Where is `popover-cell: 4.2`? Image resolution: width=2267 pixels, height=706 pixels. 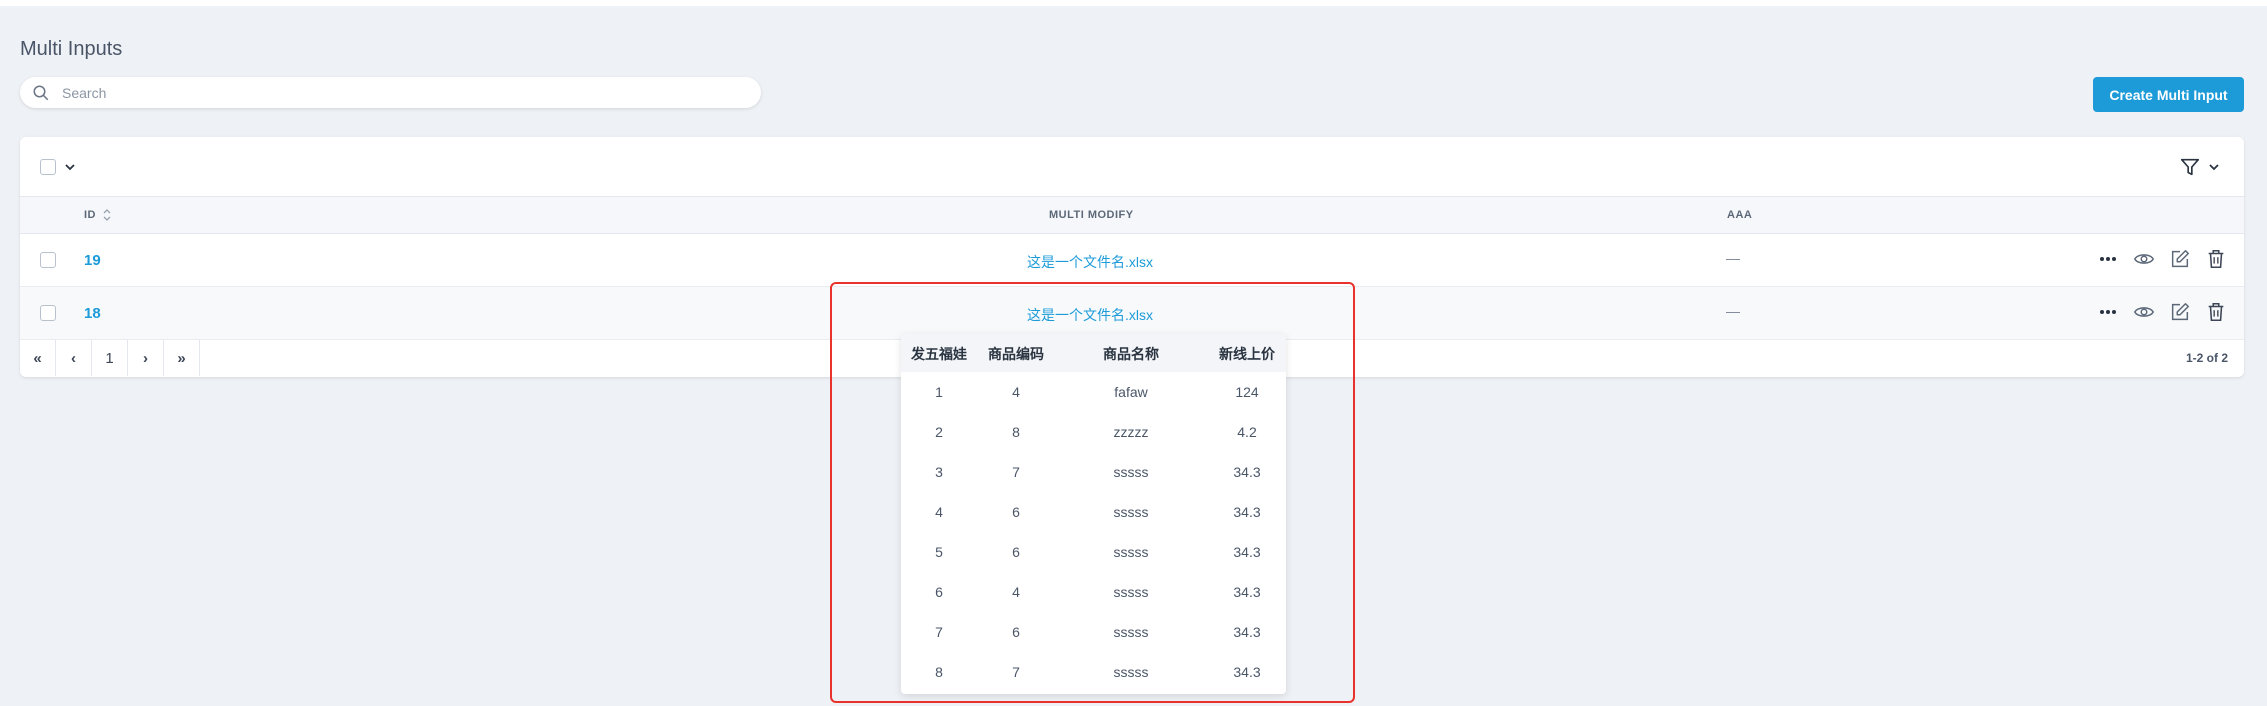
popover-cell: 4.2 is located at coordinates (1247, 432).